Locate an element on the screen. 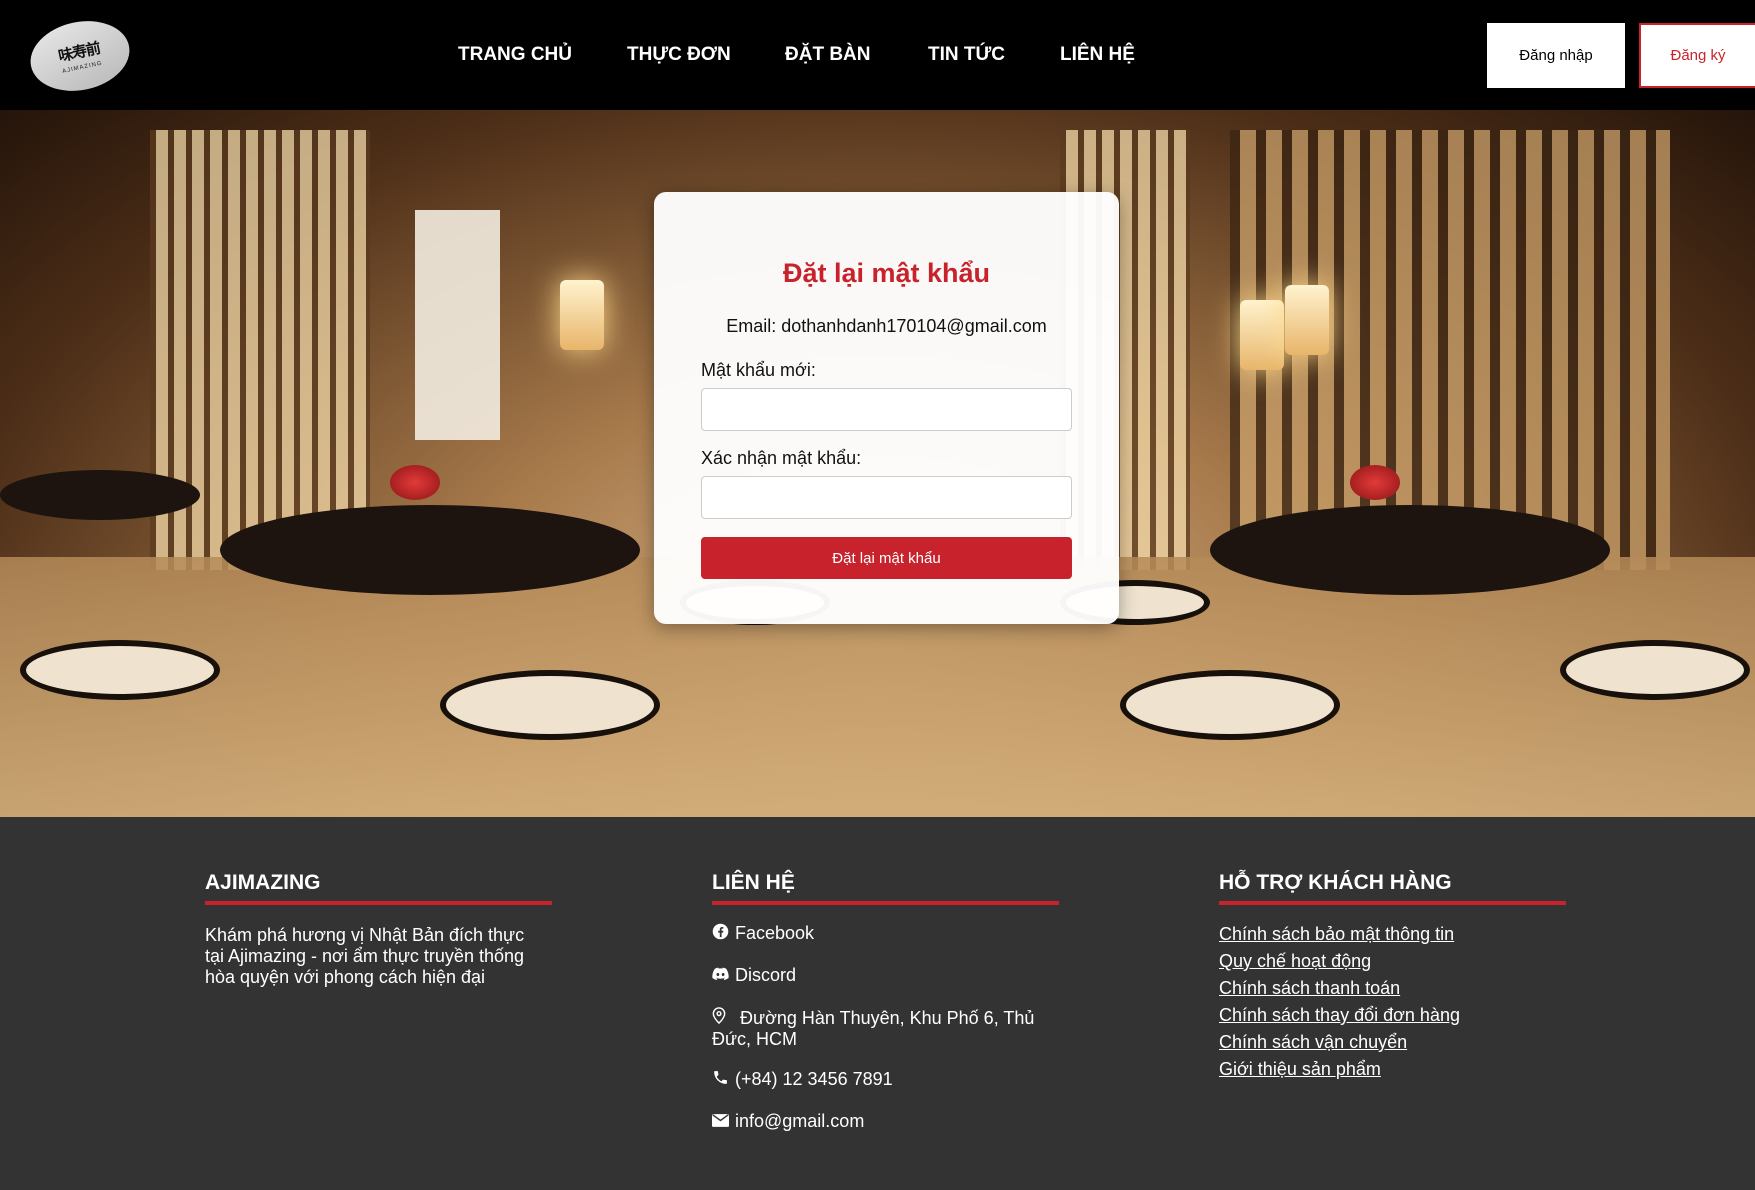  support-link-products: Giới thiệu sản phẩm is located at coordinates (1392, 1069).